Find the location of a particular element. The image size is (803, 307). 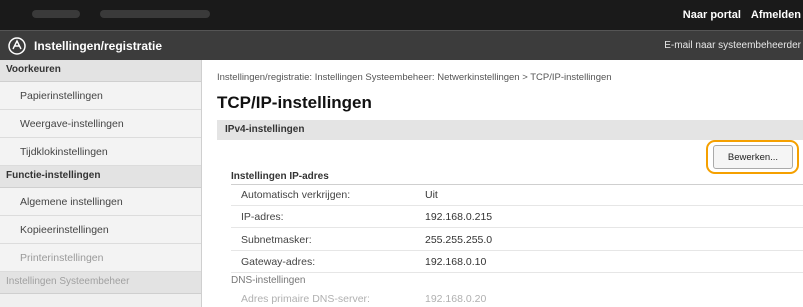

sidebar-item-general: Algemene instellingen is located at coordinates (100, 202).